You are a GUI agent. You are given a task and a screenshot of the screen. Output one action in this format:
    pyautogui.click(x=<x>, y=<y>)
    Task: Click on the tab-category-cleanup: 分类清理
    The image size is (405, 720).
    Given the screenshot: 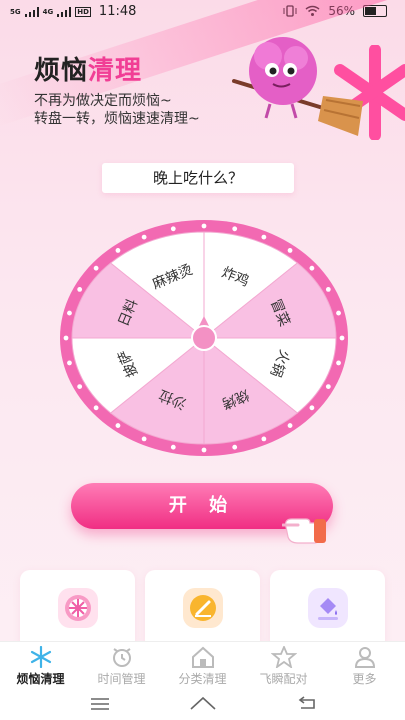 What is the action you would take?
    pyautogui.click(x=202, y=666)
    